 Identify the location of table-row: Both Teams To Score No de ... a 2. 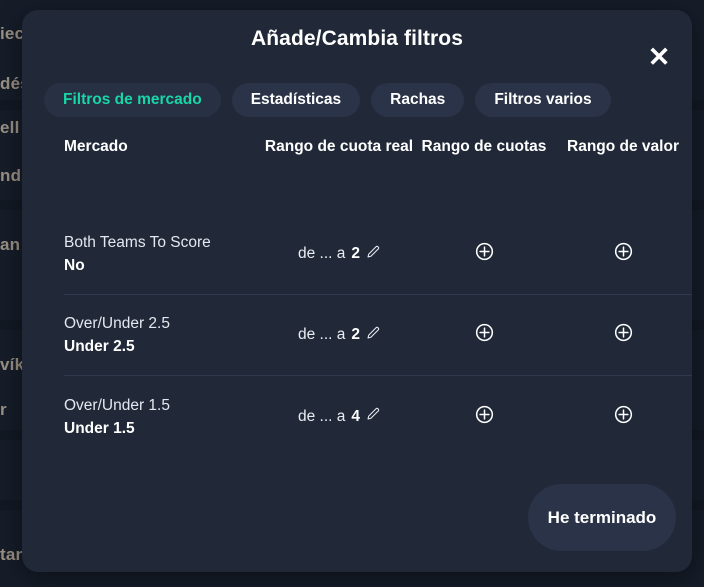
(378, 254).